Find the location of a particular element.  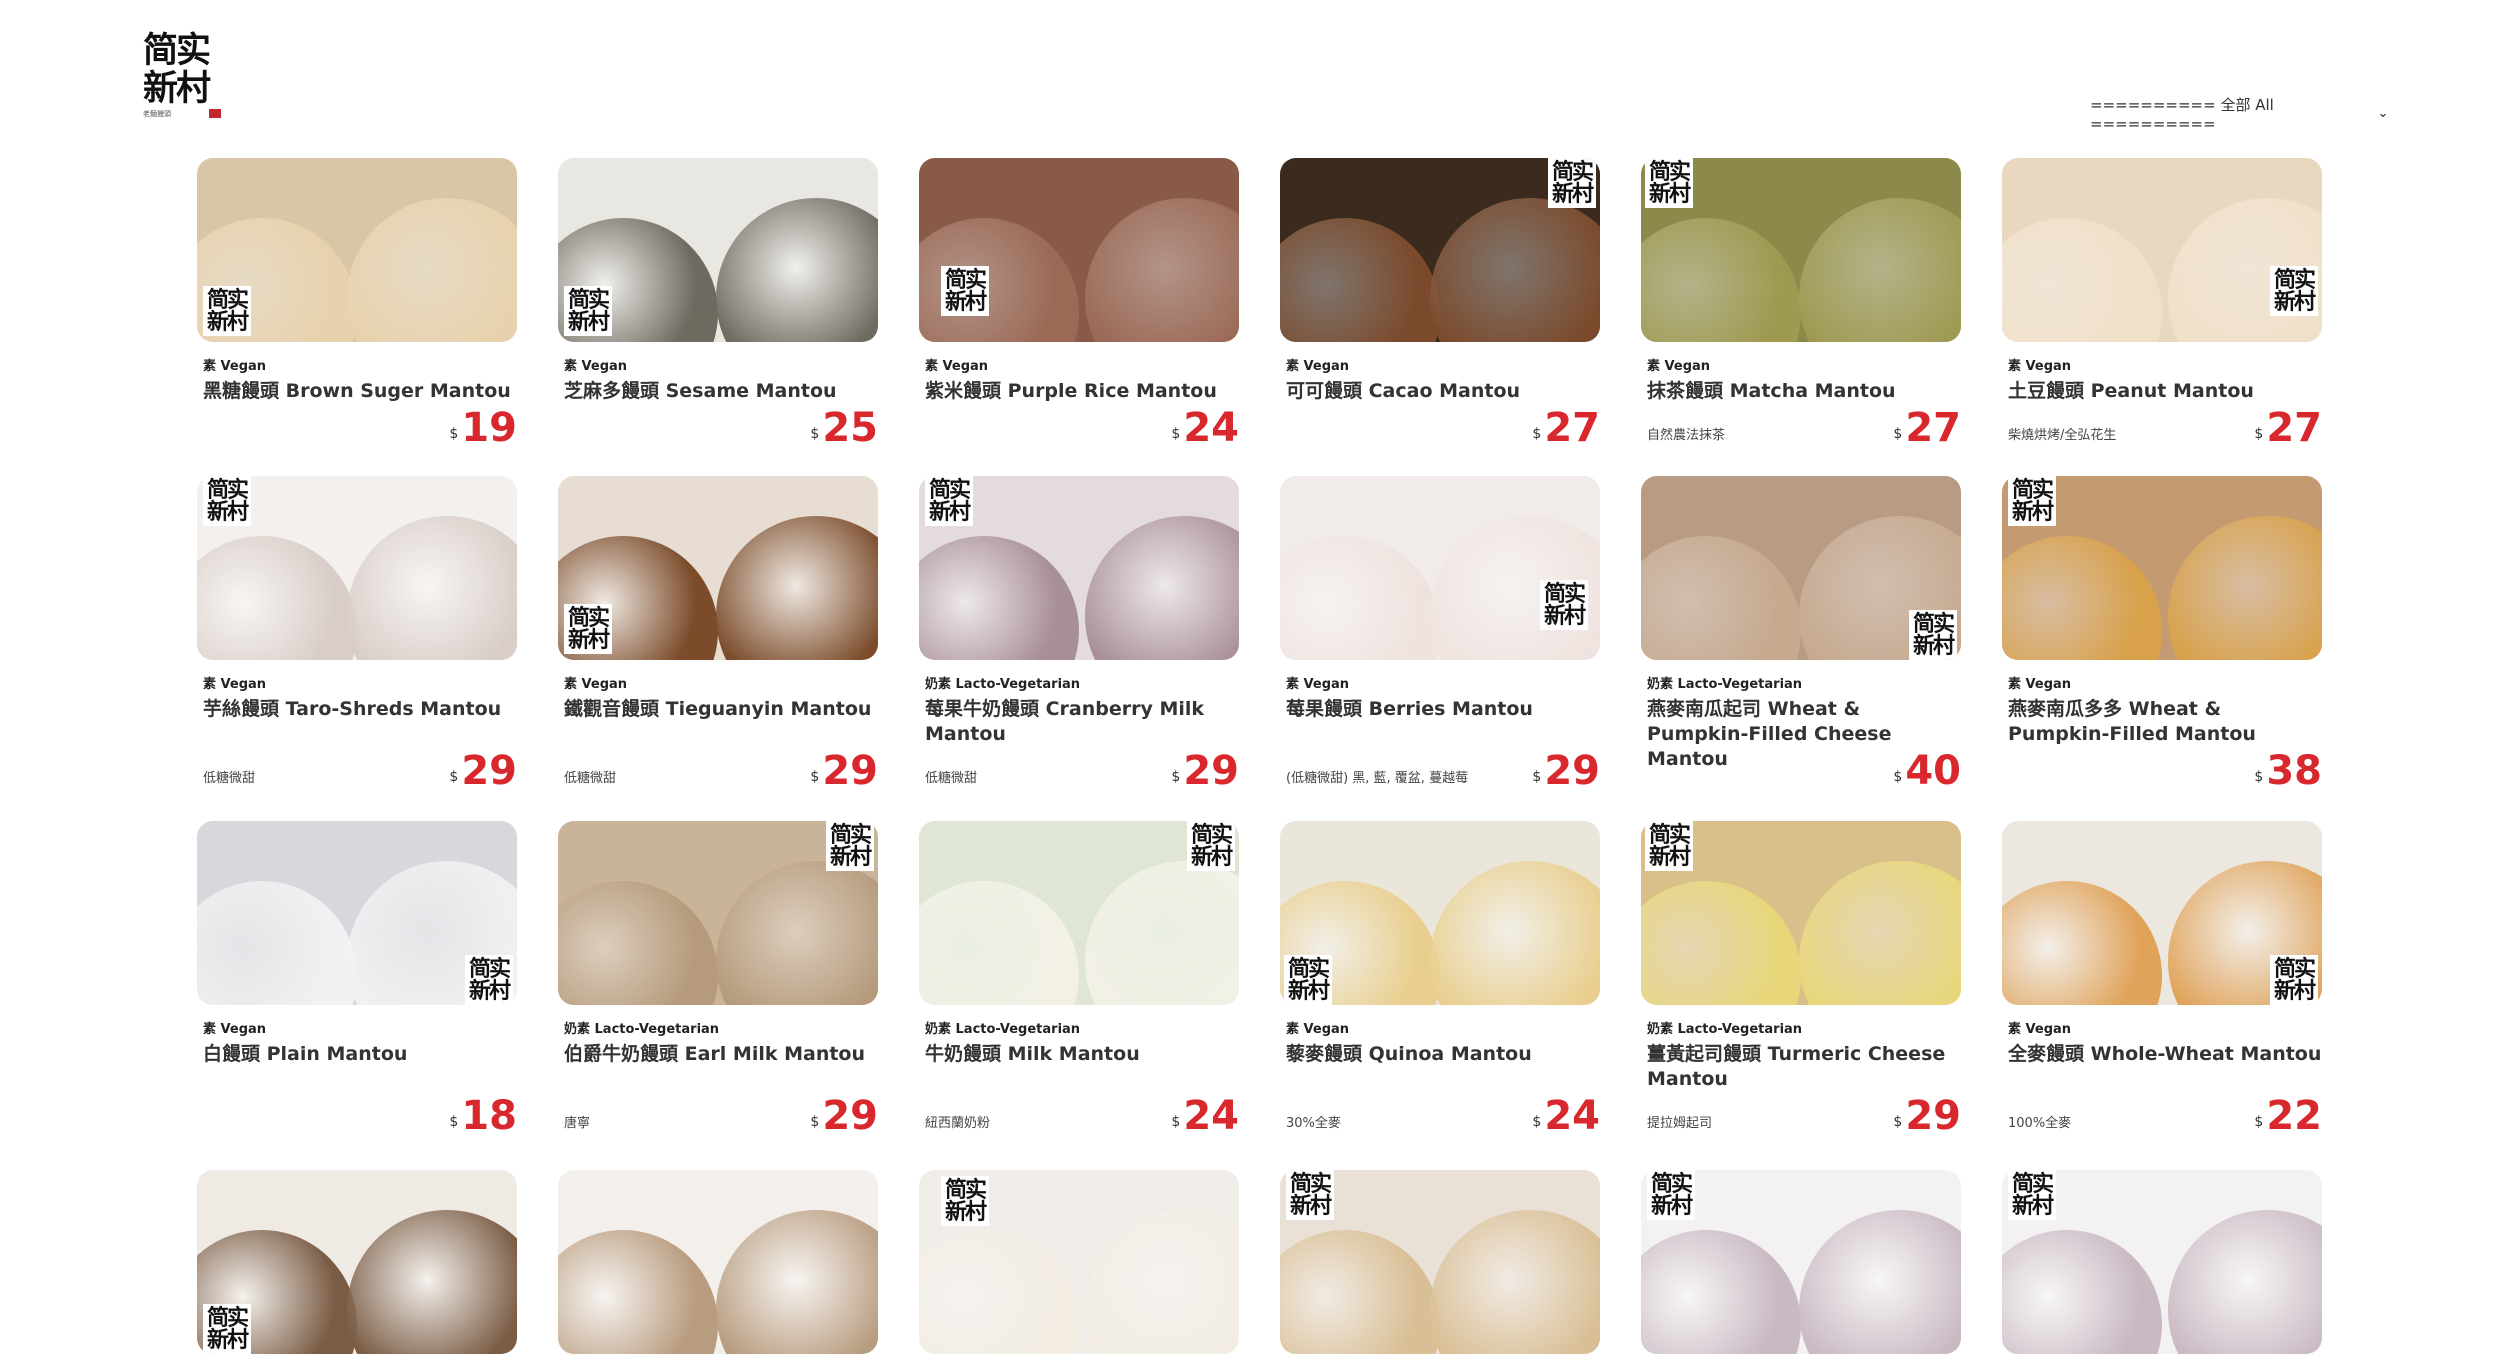

product-card: 简实 新村素 Vegan 藜麥饅頭 Quinoa Mantou 30%全麥 $24 is located at coordinates (1440, 978).